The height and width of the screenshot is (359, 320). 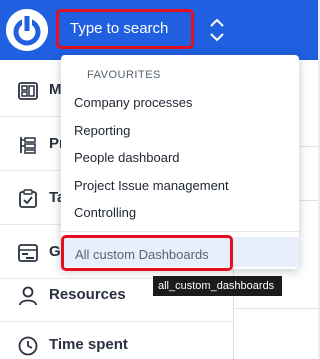 What do you see at coordinates (55, 251) in the screenshot?
I see `sidebar-item-label: G` at bounding box center [55, 251].